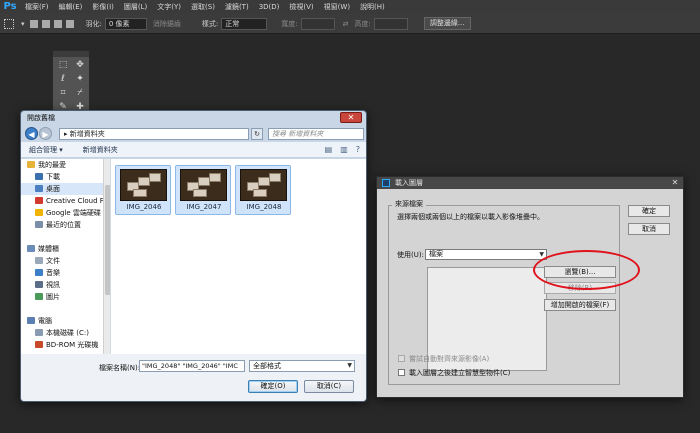  What do you see at coordinates (71, 54) in the screenshot?
I see `toolbox-grip` at bounding box center [71, 54].